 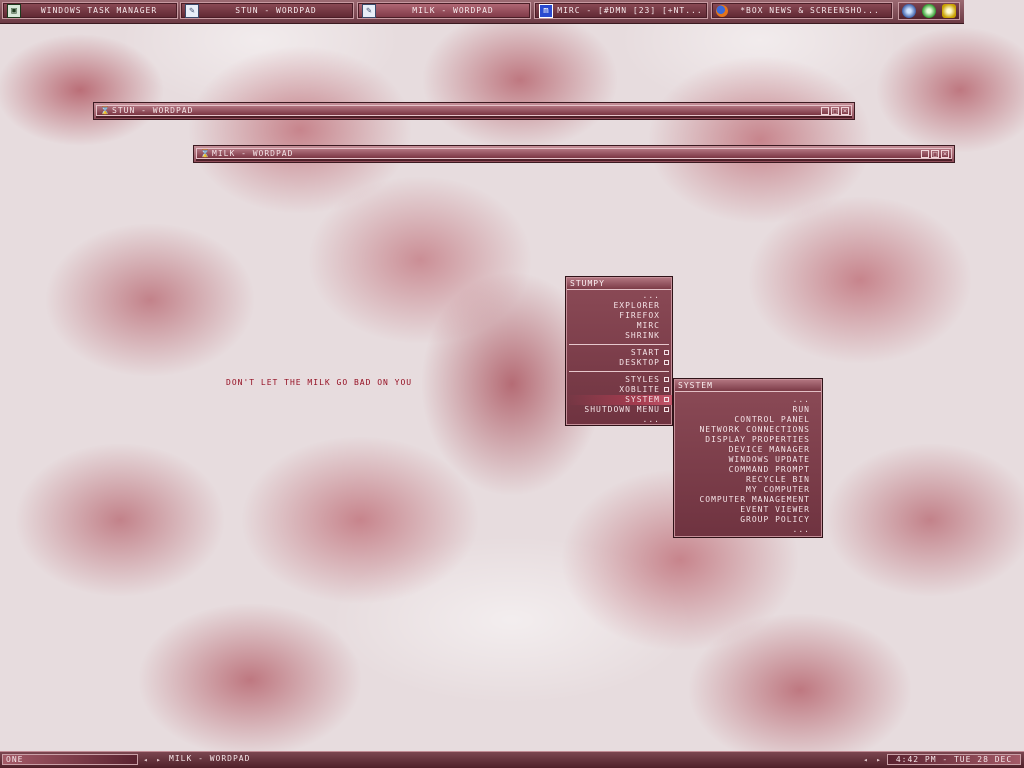 I want to click on menu-item-system: SYSTEM, so click(x=619, y=400).